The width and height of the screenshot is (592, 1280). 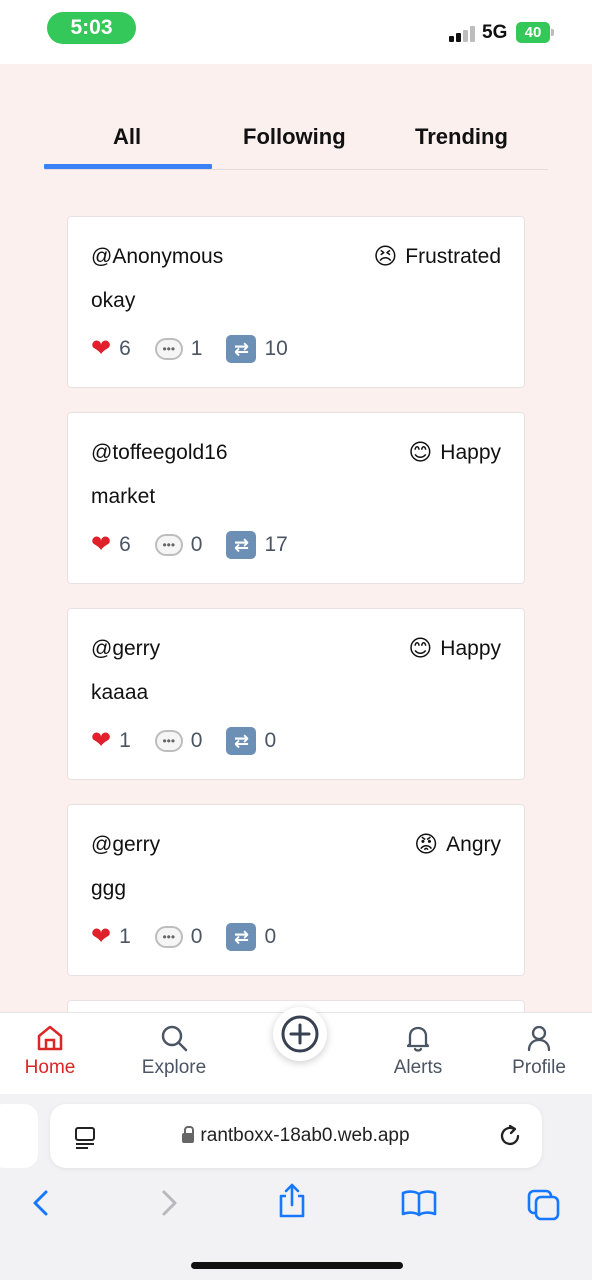 I want to click on home-indicator, so click(x=297, y=1265).